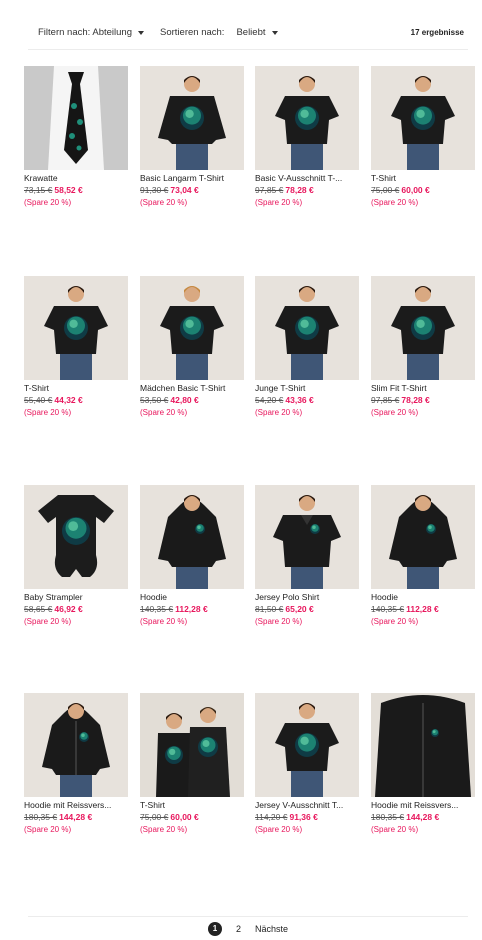  What do you see at coordinates (68, 609) in the screenshot?
I see `sale-price: 46,92 €` at bounding box center [68, 609].